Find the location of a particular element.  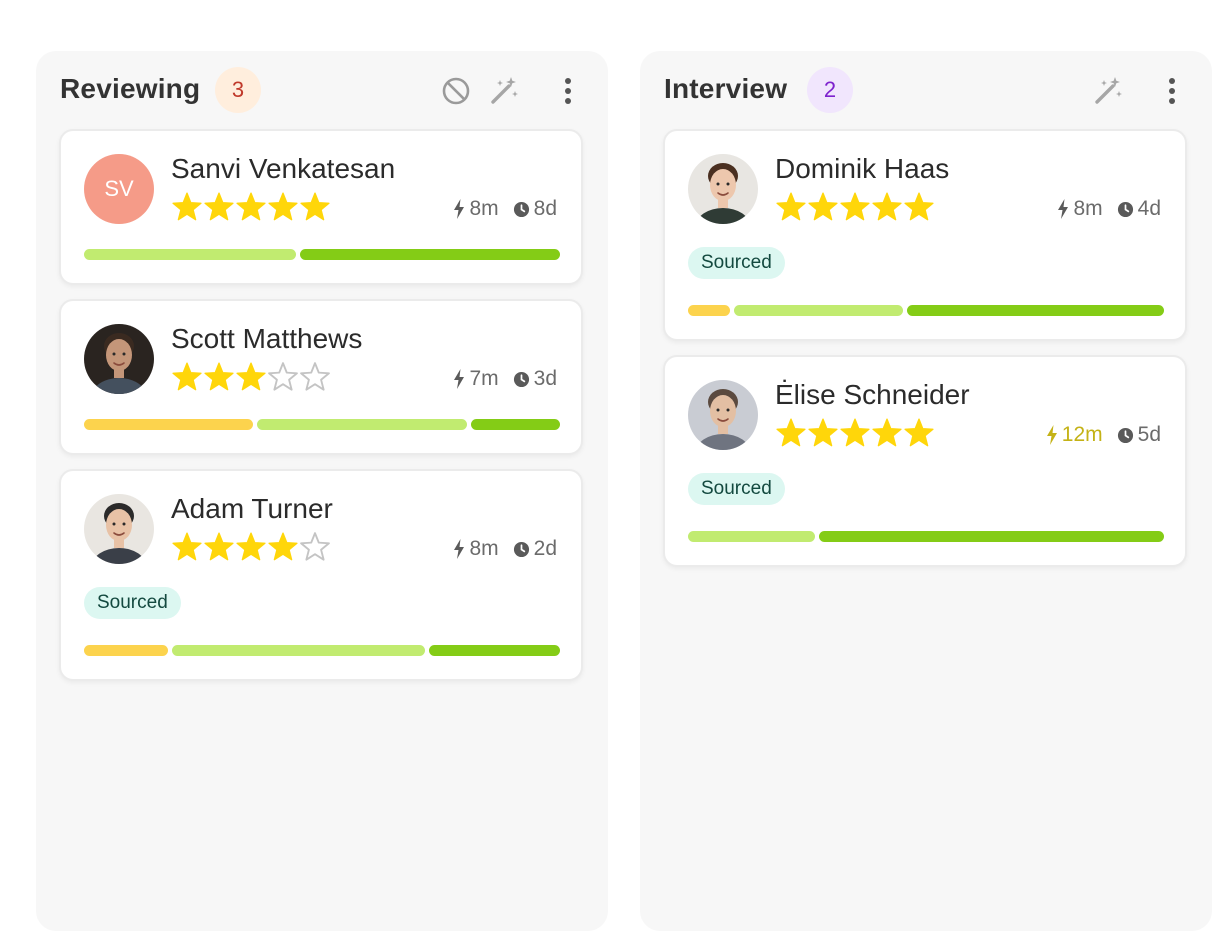

candidate-card: Scott Matthews 7m 3d is located at coordinates (321, 377).